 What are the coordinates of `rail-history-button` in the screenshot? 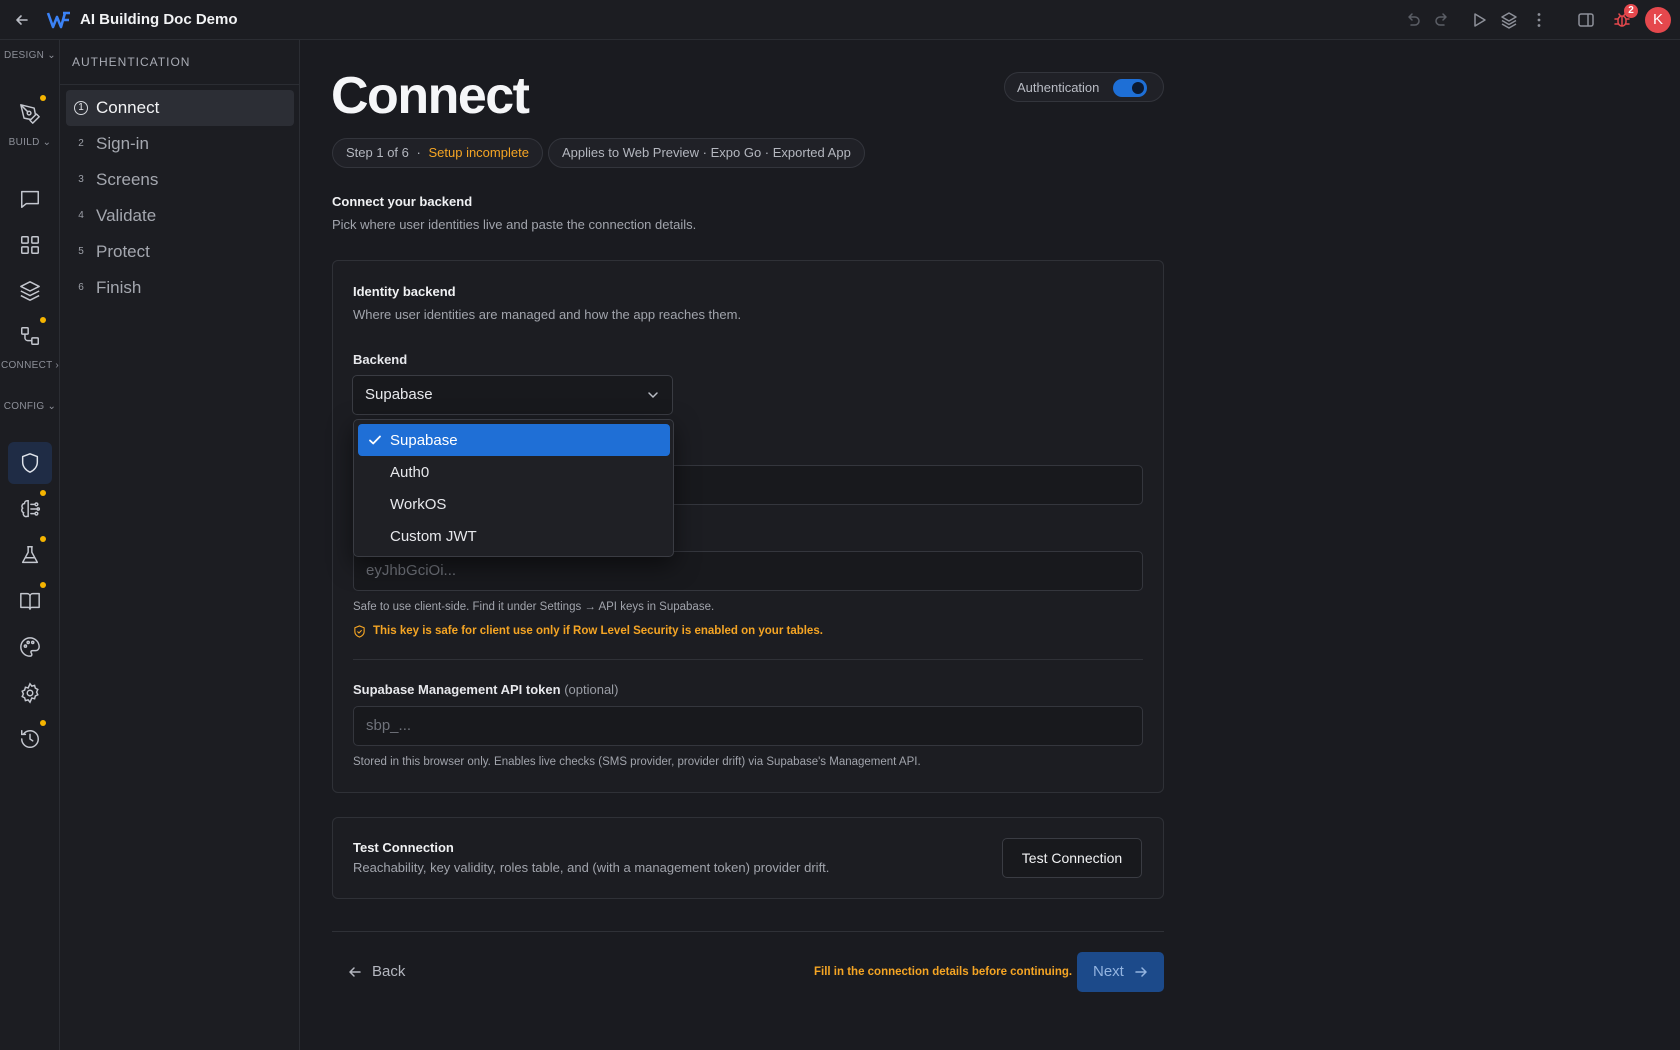 It's located at (30, 739).